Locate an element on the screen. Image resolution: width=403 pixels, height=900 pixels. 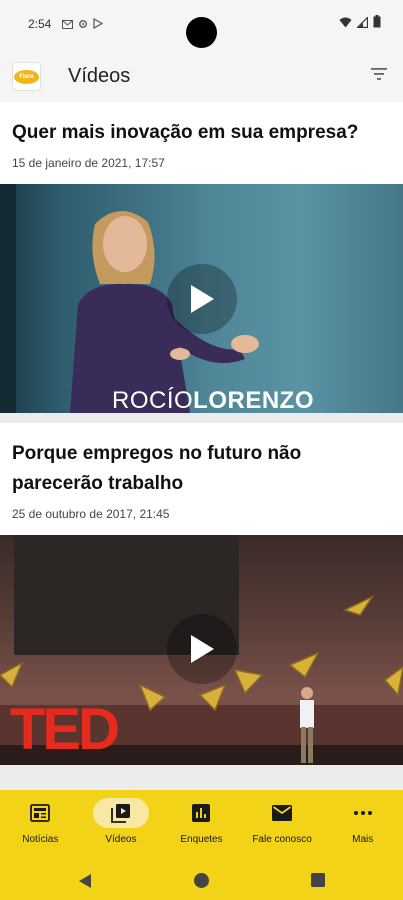
mail-icon is located at coordinates (282, 813).